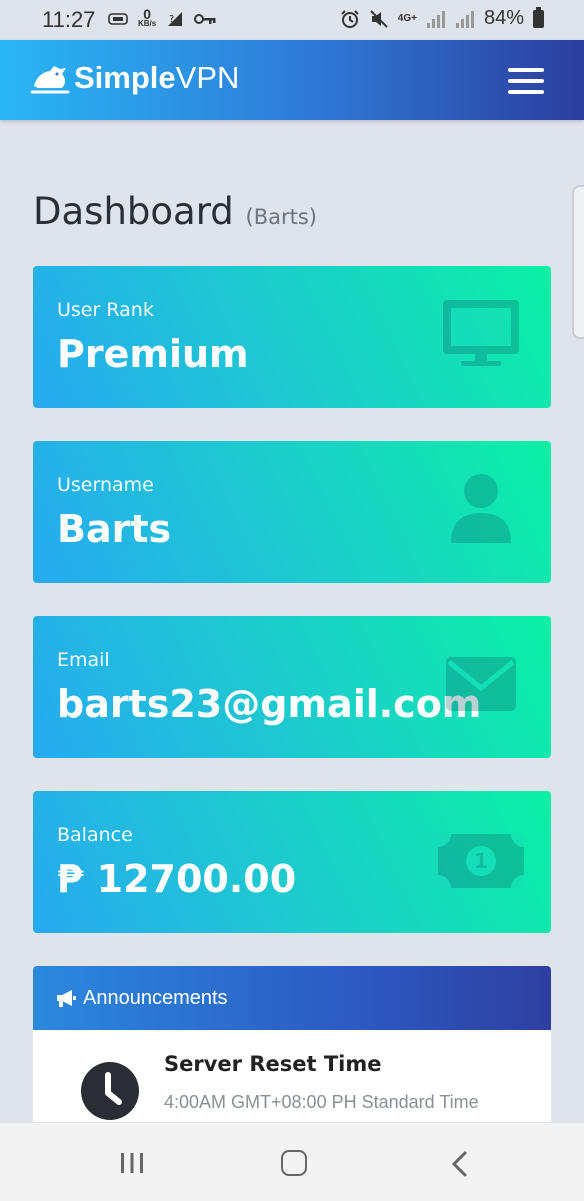 This screenshot has width=584, height=1201. I want to click on net-speed: 0 KB/s, so click(147, 17).